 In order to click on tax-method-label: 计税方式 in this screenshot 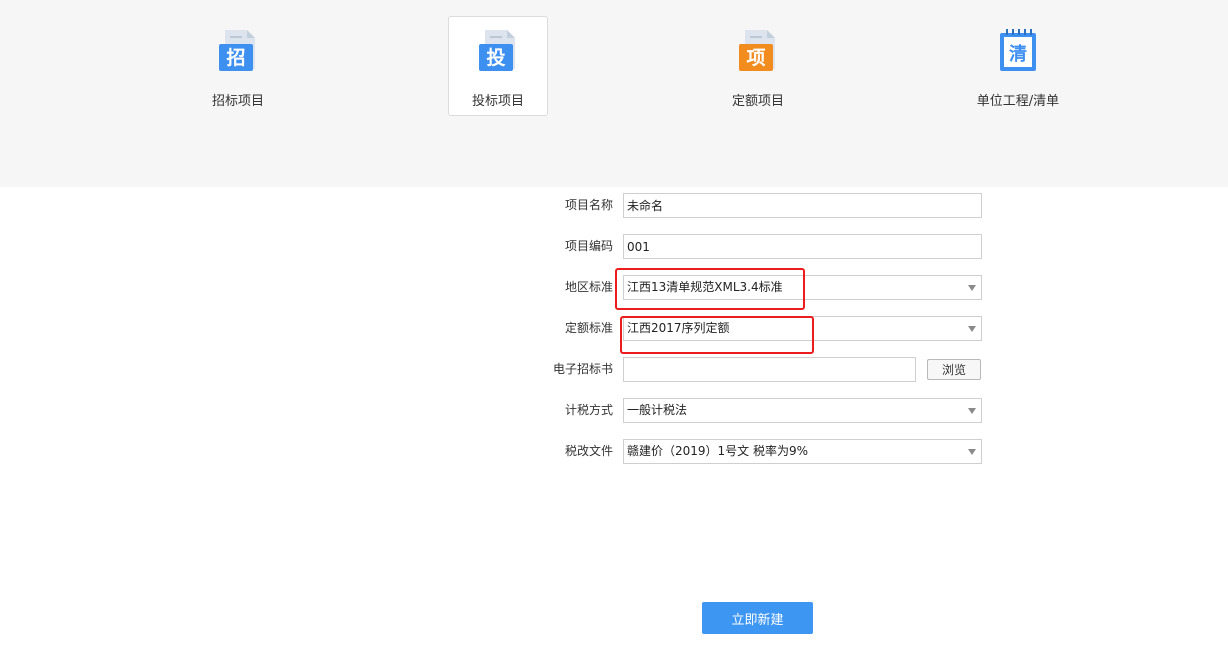, I will do `click(588, 410)`.